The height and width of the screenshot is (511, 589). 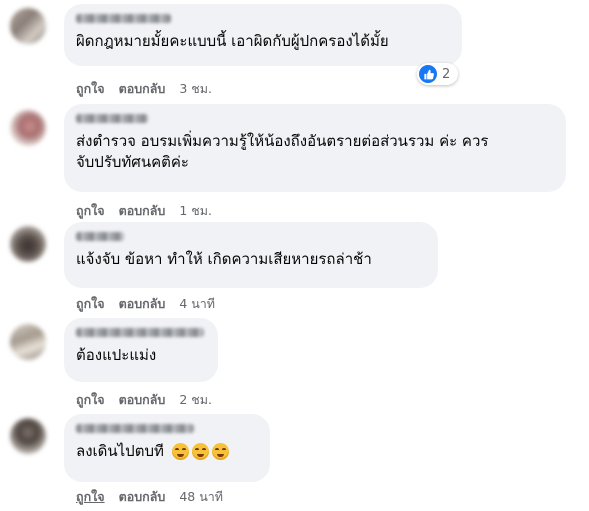 What do you see at coordinates (195, 89) in the screenshot?
I see `timestamp: 3 ชม.` at bounding box center [195, 89].